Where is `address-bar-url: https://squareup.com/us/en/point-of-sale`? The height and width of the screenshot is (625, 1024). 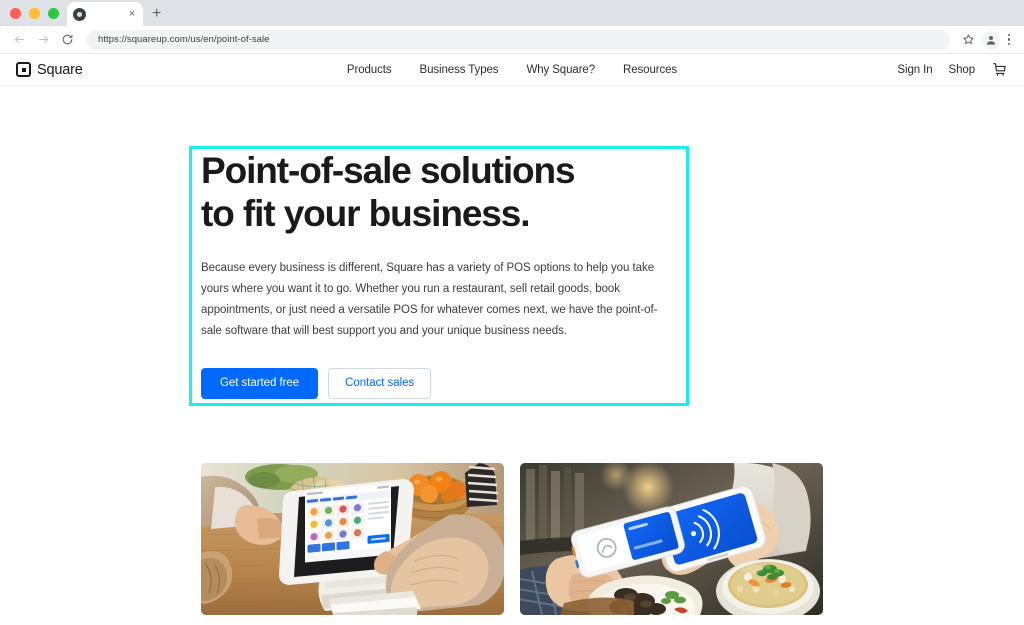 address-bar-url: https://squareup.com/us/en/point-of-sale is located at coordinates (184, 39).